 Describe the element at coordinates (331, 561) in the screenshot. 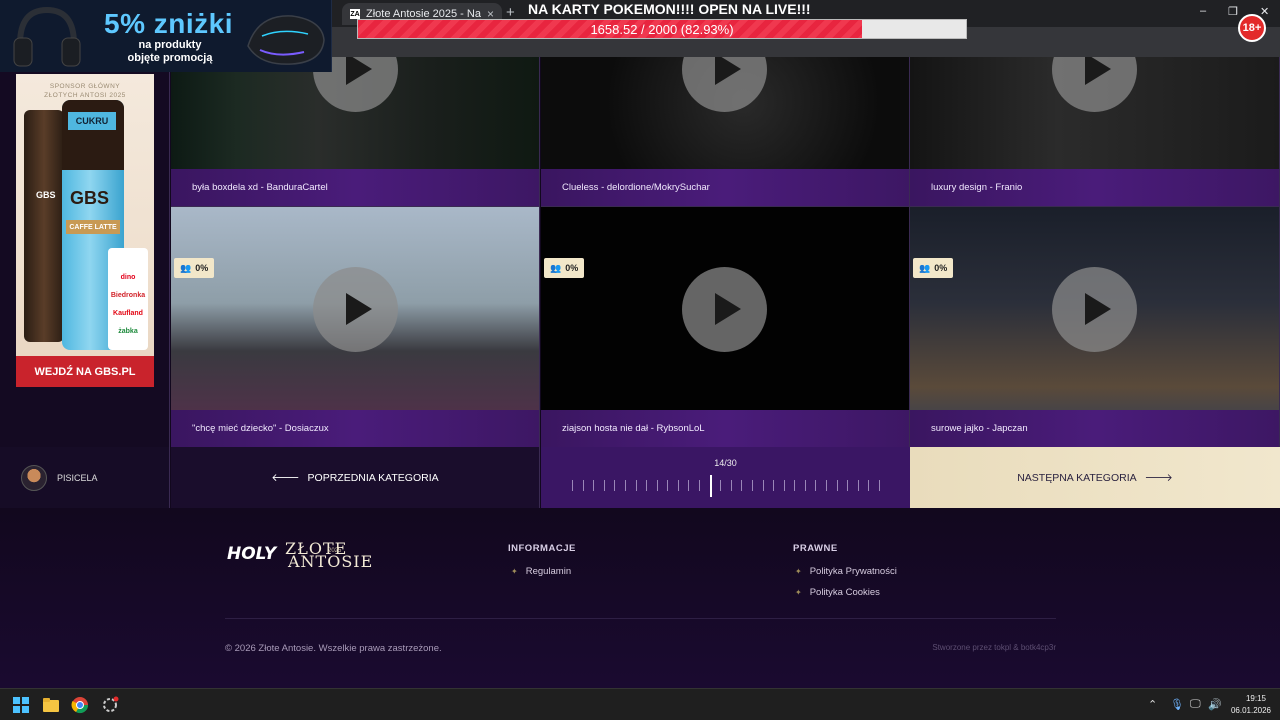

I see `logo-antosie: ANTOSIE` at that location.